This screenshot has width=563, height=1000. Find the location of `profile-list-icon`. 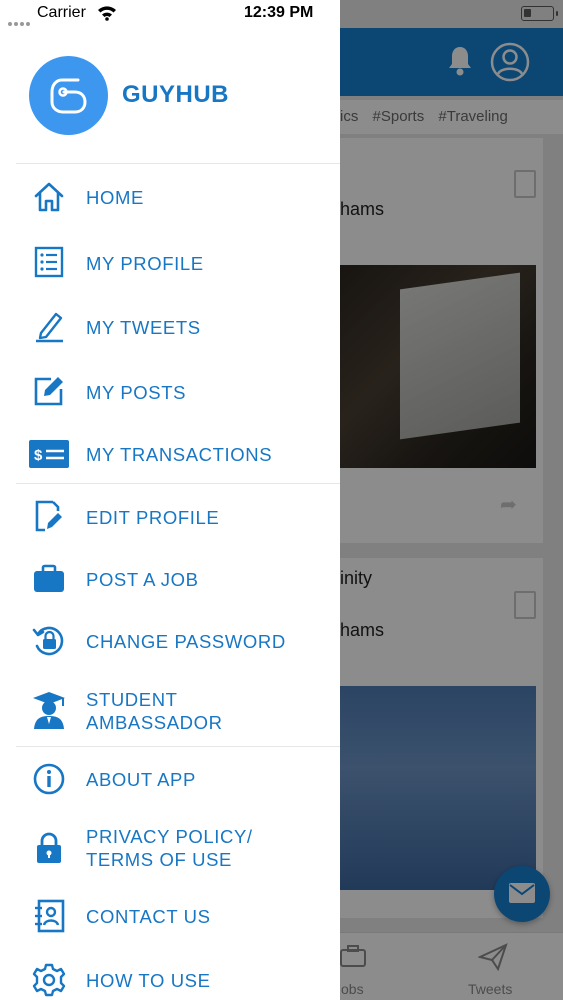

profile-list-icon is located at coordinates (49, 262).